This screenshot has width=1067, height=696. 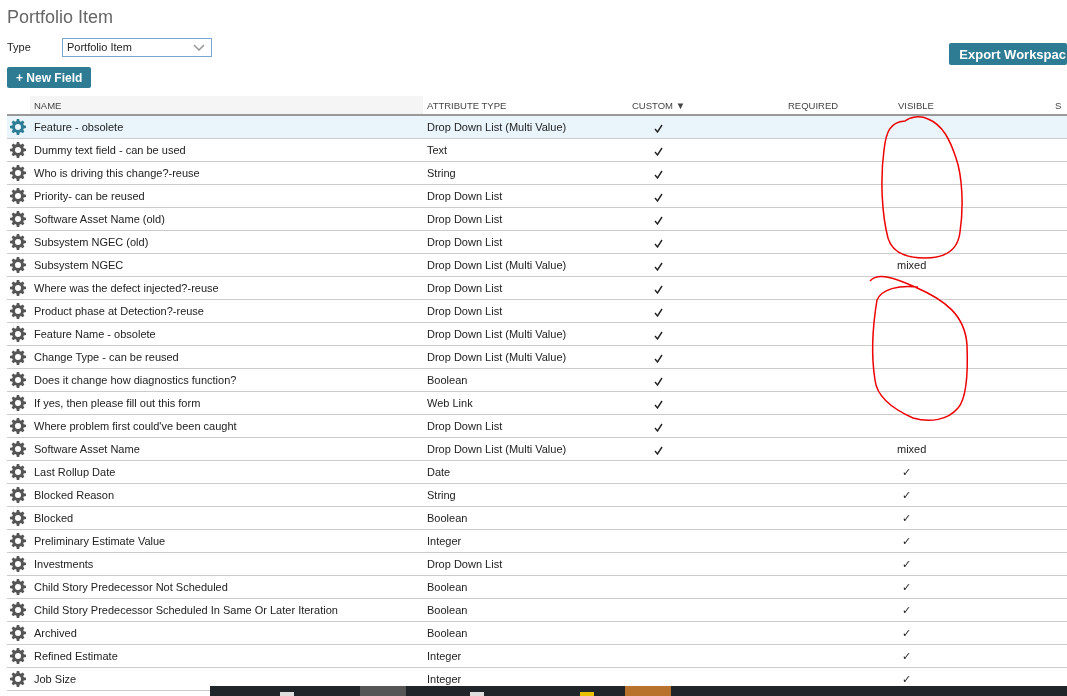 I want to click on column-header: NAME, so click(x=226, y=105).